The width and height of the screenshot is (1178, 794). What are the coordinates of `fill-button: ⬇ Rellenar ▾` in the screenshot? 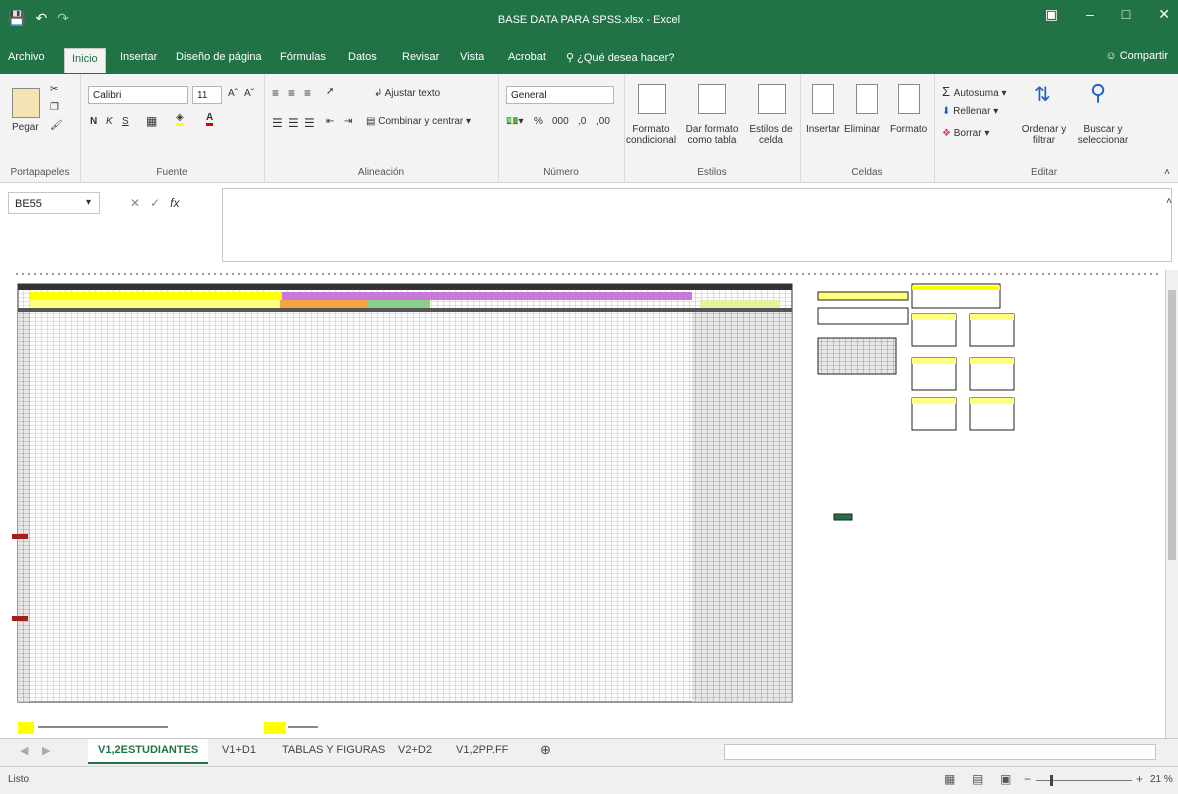 It's located at (970, 111).